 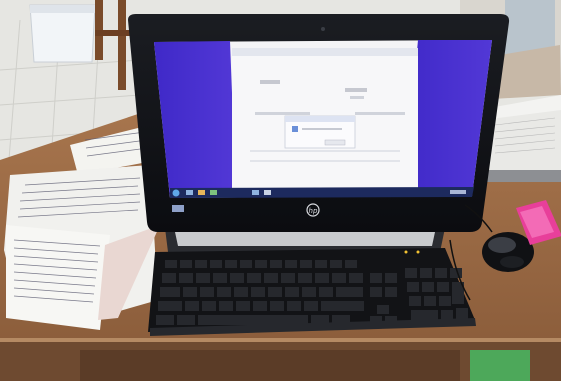 I want to click on trash-bin, so click(x=62, y=33).